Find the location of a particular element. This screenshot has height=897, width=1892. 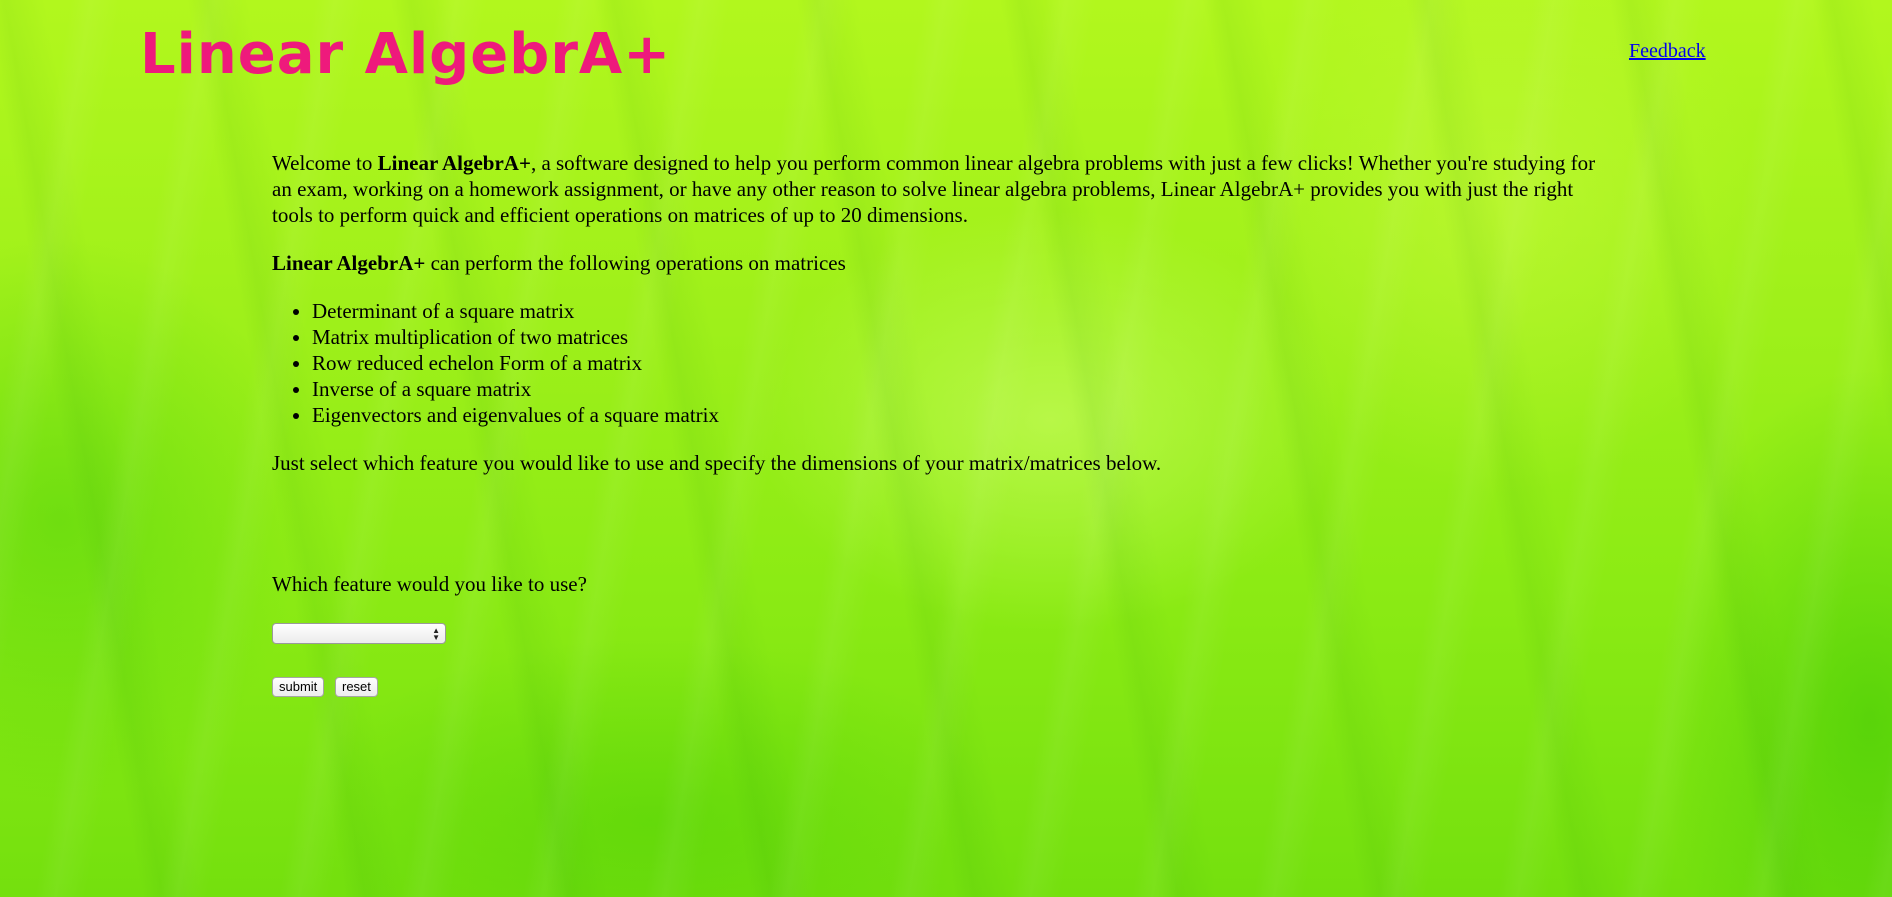

list-item: Determinant of a square matrix is located at coordinates (957, 311).